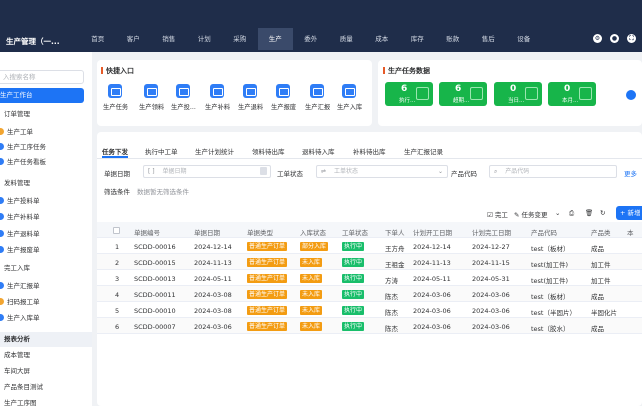 Image resolution: width=642 pixels, height=406 pixels. I want to click on tab: 执行中工单, so click(161, 151).